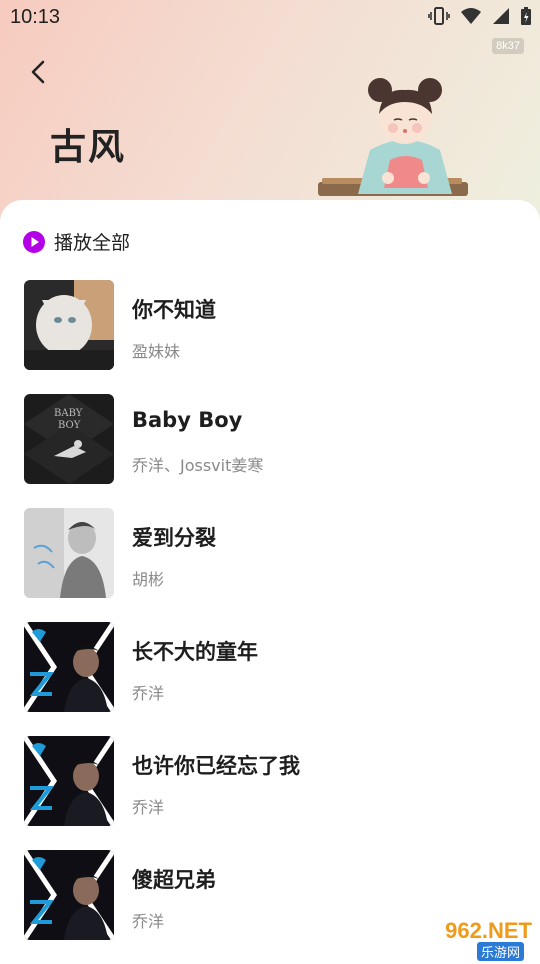 The image size is (540, 964). Describe the element at coordinates (68, 413) in the screenshot. I see `svg-text: BABY` at that location.